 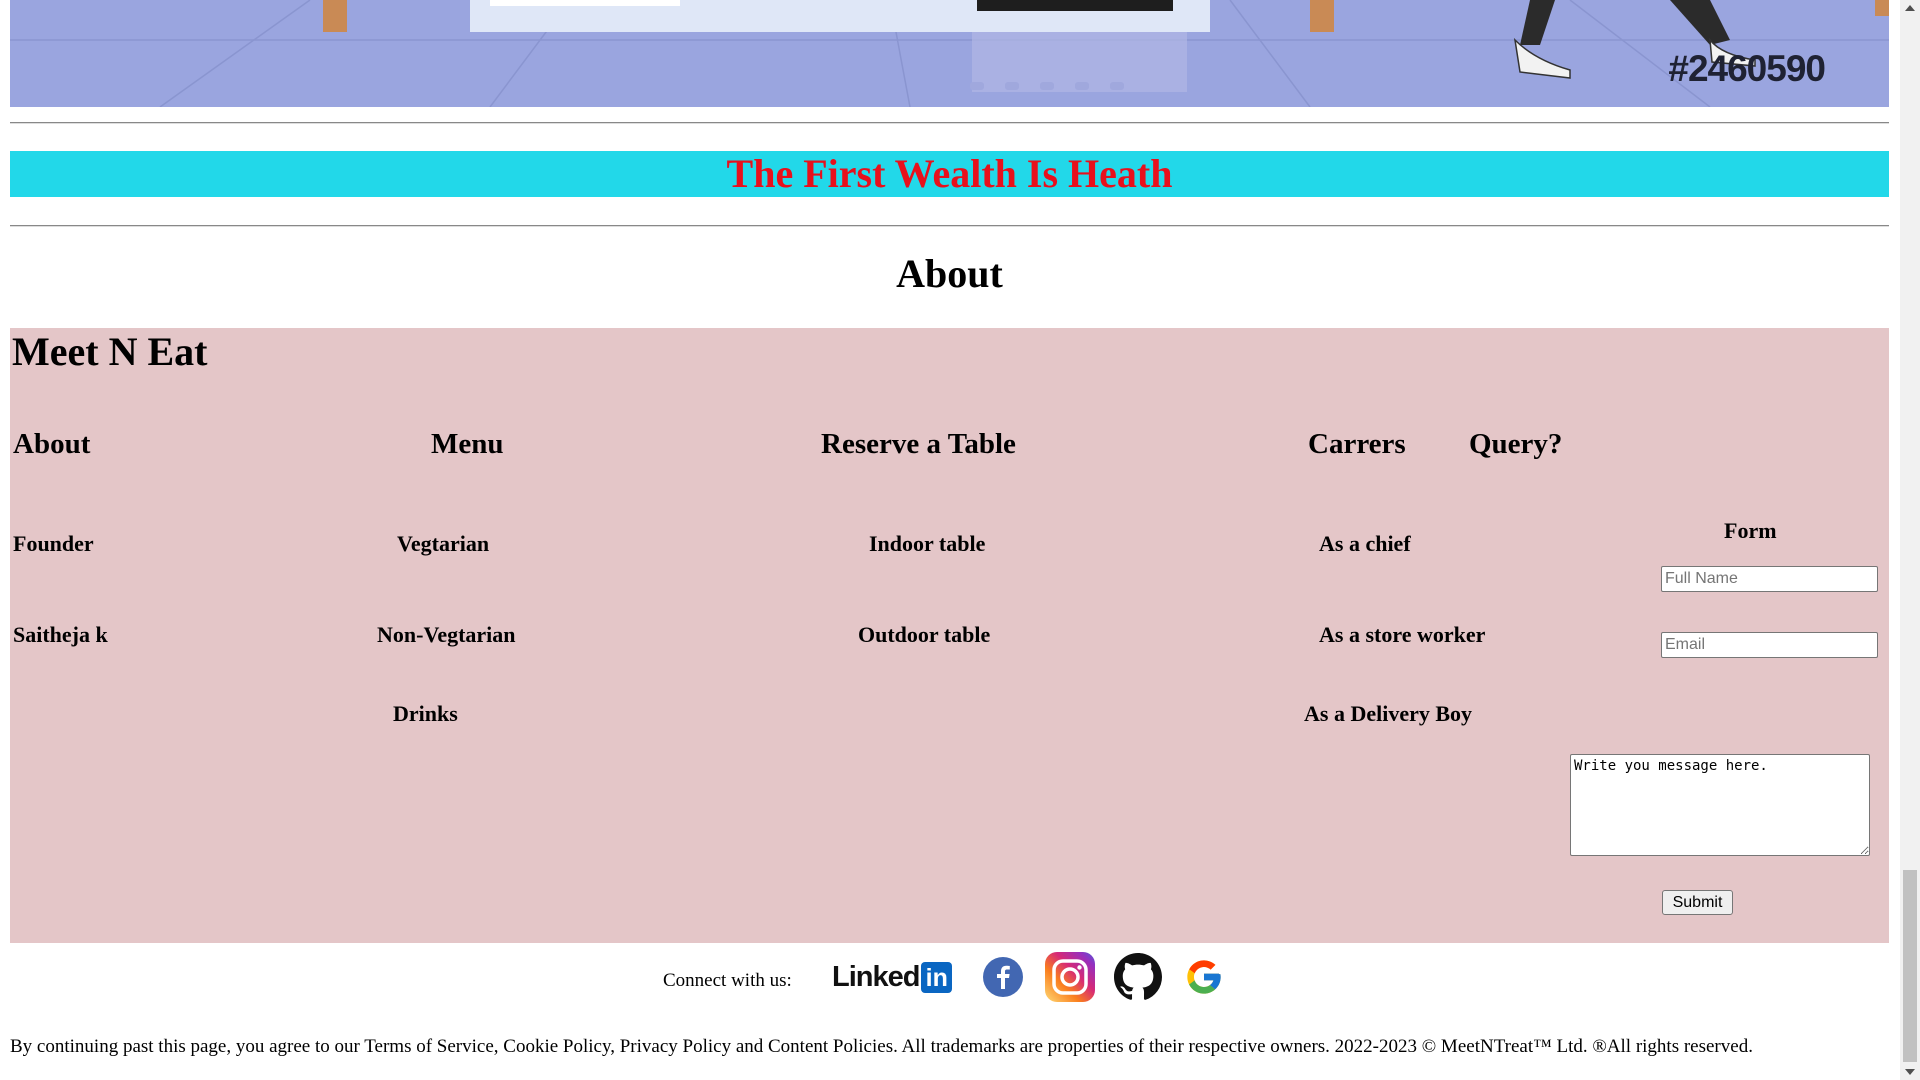 I want to click on linkedin-wordmark: Linked, so click(x=876, y=976).